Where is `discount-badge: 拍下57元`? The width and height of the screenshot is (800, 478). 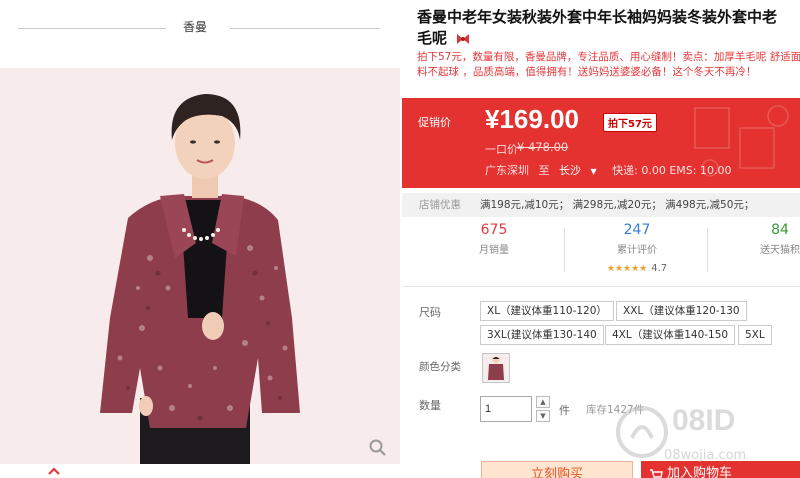
discount-badge: 拍下57元 is located at coordinates (630, 122).